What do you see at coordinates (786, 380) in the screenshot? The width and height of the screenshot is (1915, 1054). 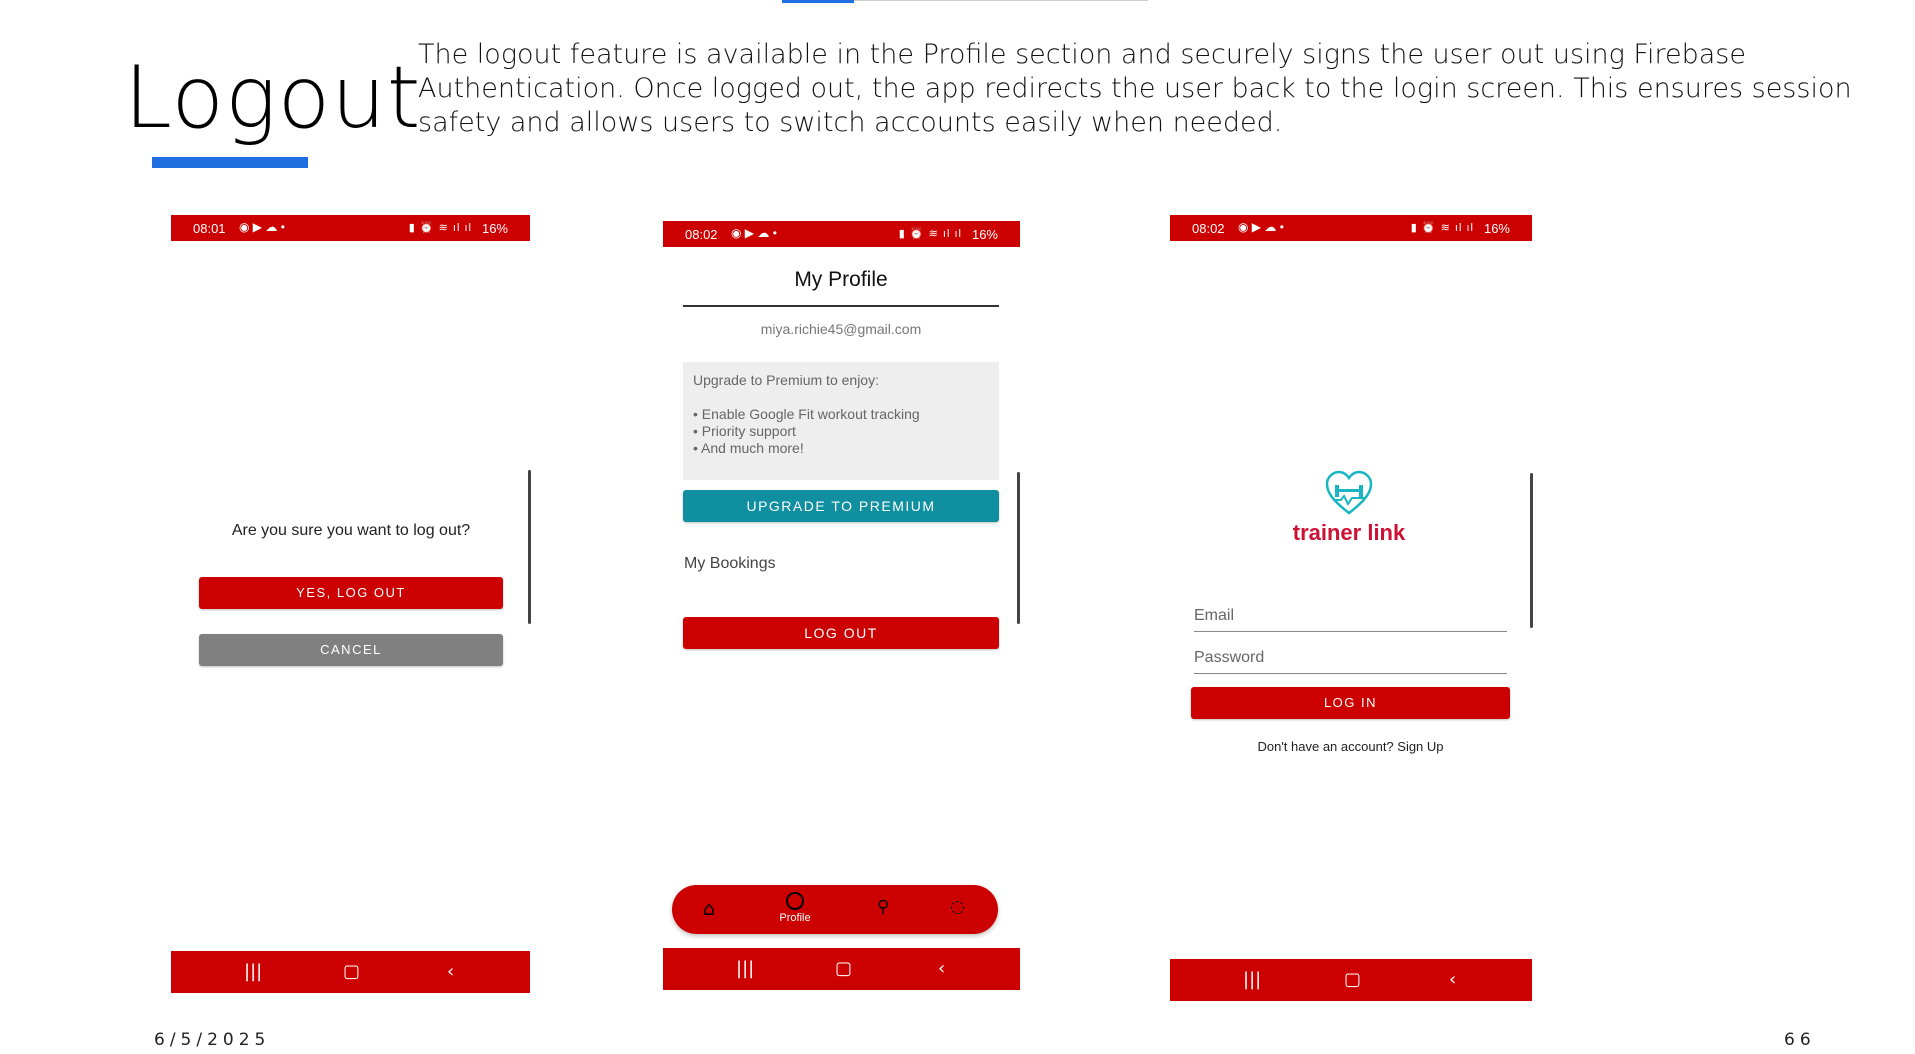 I see `premium-heading: Upgrade to Premium to enjoy:` at bounding box center [786, 380].